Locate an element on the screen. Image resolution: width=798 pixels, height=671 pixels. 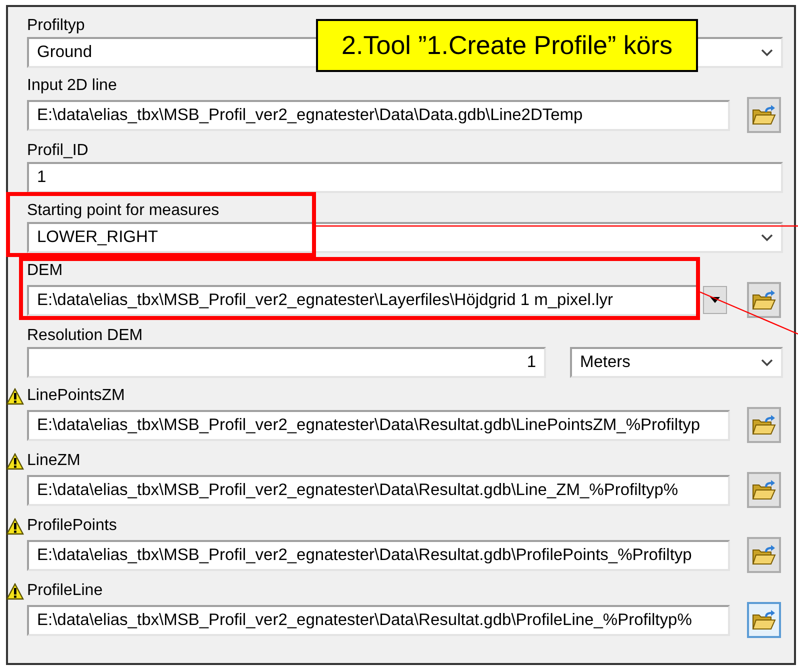
parameter-label: Input 2D line is located at coordinates (72, 86).